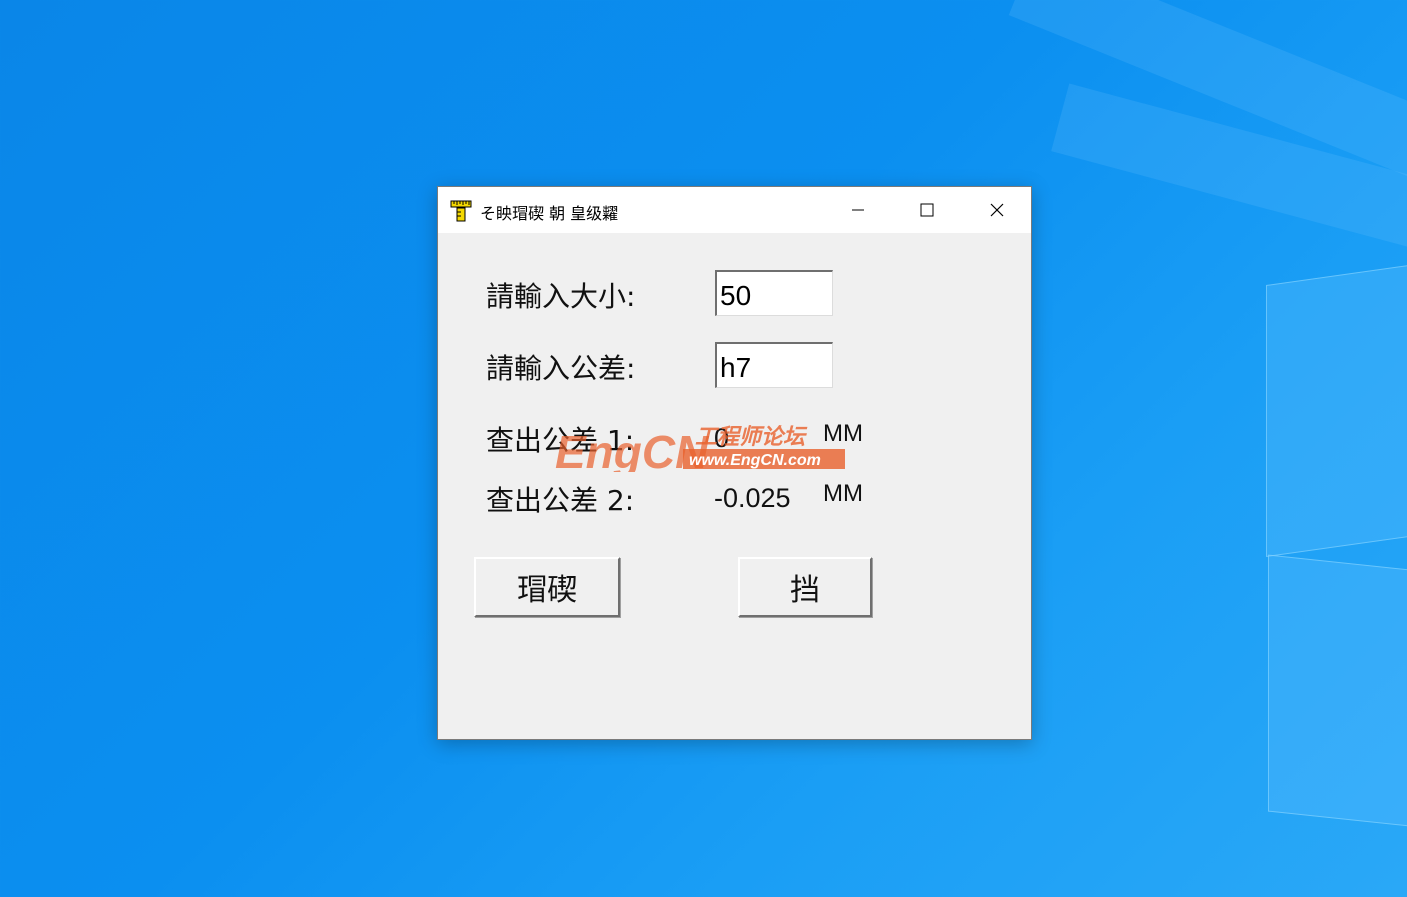 Image resolution: width=1407 pixels, height=897 pixels. I want to click on minimize-button, so click(858, 210).